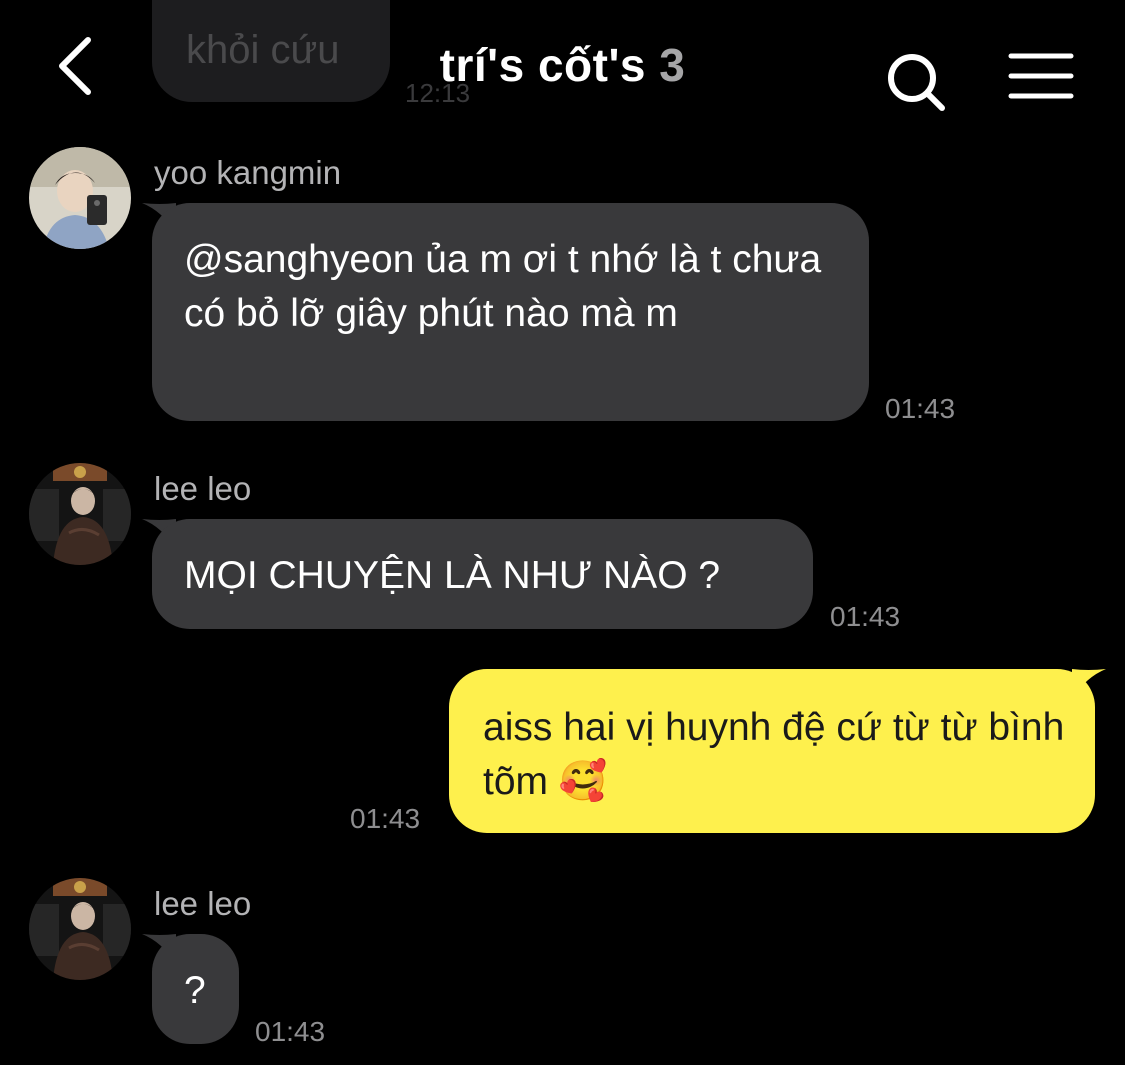  What do you see at coordinates (542, 65) in the screenshot?
I see `chat-title-name: trí's cốt's` at bounding box center [542, 65].